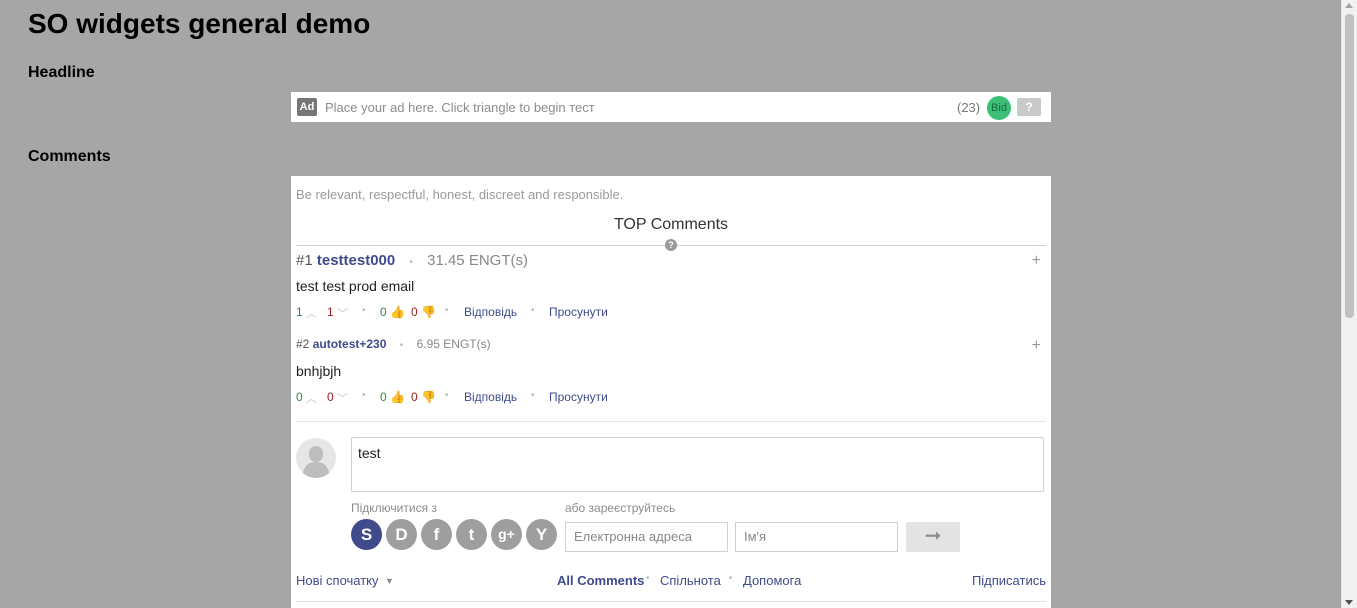  What do you see at coordinates (671, 245) in the screenshot?
I see `help-icon: ?` at bounding box center [671, 245].